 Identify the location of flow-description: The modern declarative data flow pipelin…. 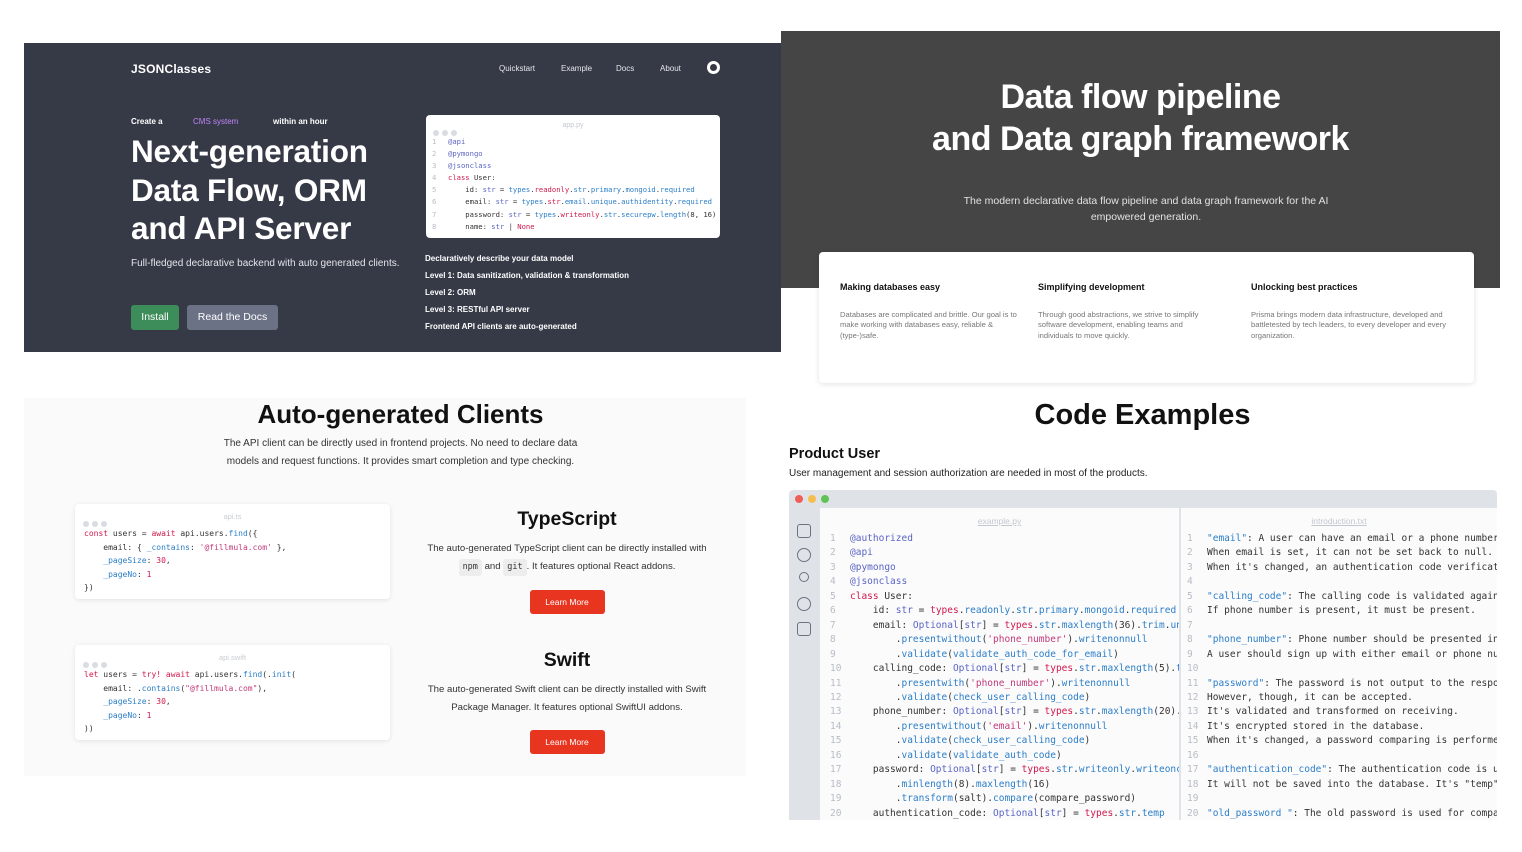
(1146, 209).